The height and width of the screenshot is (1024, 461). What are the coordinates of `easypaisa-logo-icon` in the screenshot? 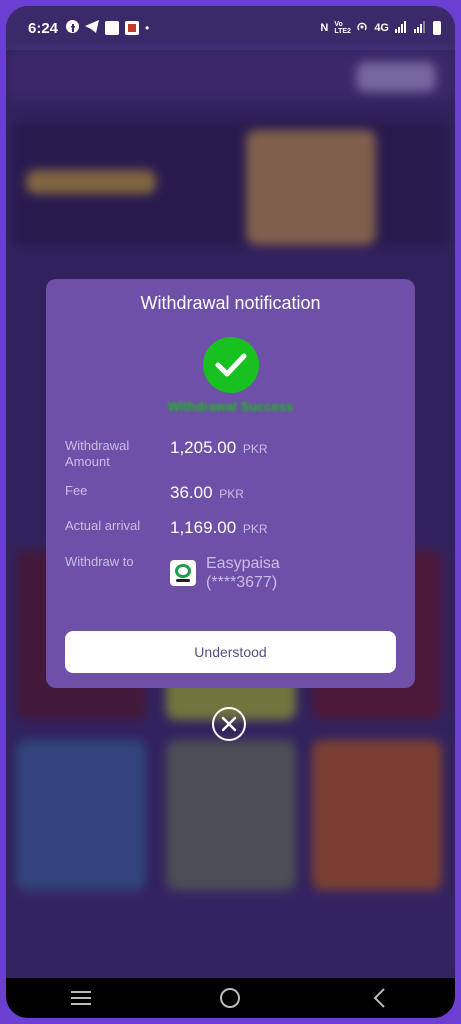 It's located at (183, 573).